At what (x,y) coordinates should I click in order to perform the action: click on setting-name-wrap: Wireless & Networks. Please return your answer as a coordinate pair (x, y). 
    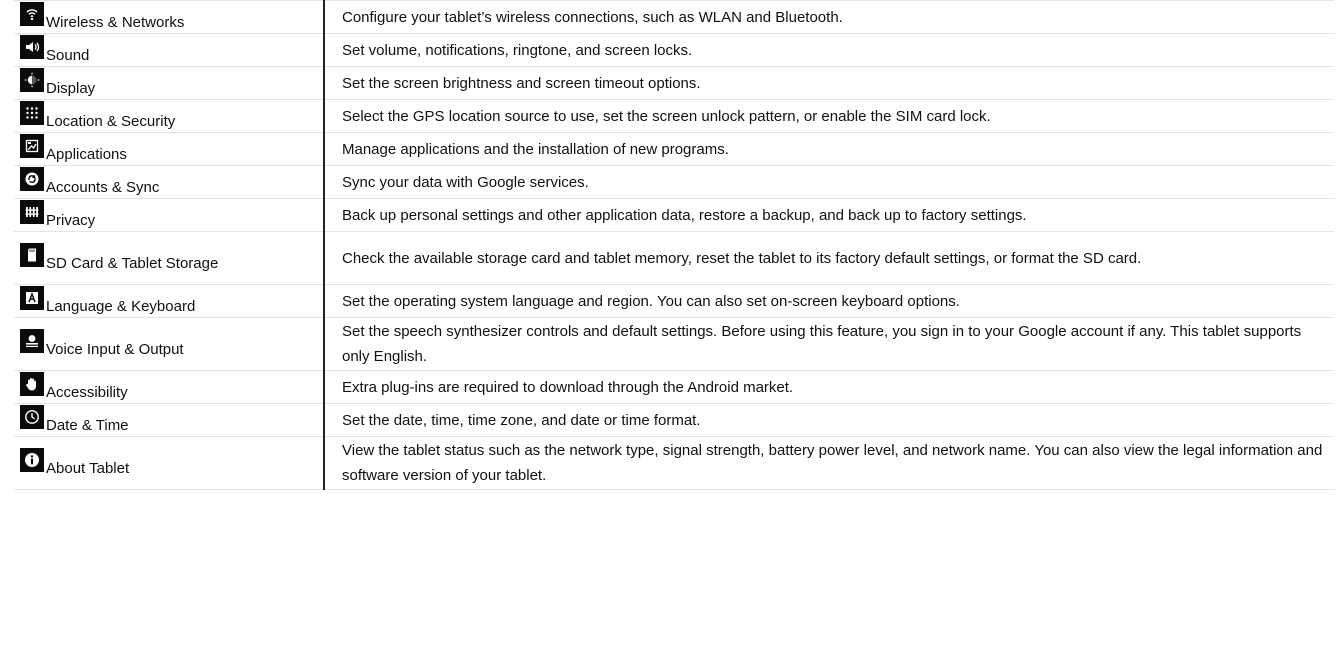
    Looking at the image, I should click on (171, 17).